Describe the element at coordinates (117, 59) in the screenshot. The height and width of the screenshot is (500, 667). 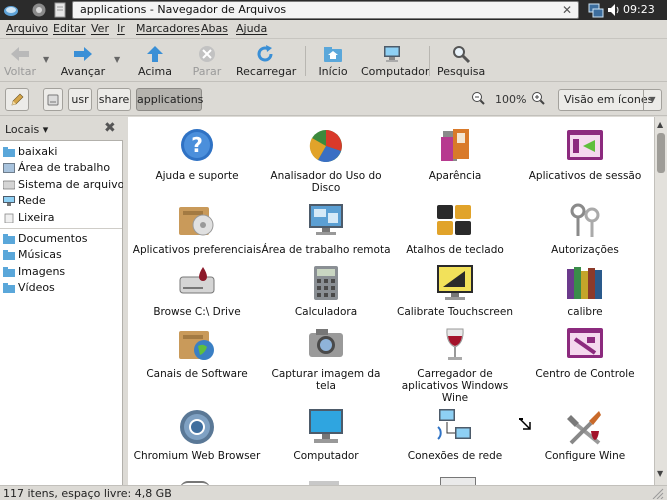
I see `forward-history-dropdown: ▼` at that location.